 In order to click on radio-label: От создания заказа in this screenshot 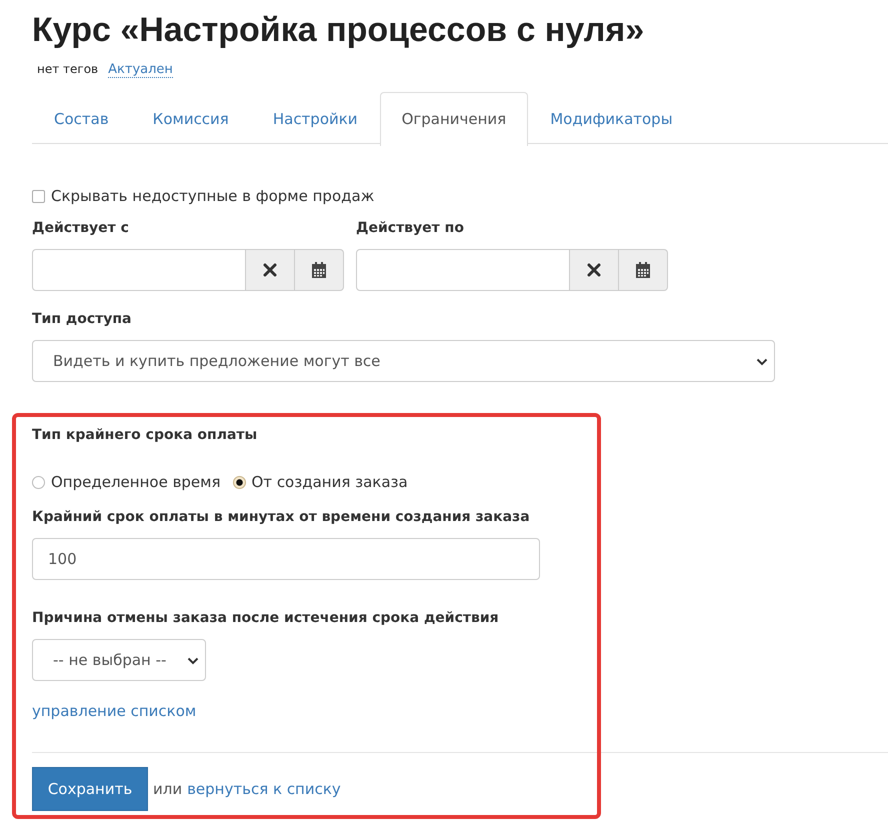, I will do `click(330, 482)`.